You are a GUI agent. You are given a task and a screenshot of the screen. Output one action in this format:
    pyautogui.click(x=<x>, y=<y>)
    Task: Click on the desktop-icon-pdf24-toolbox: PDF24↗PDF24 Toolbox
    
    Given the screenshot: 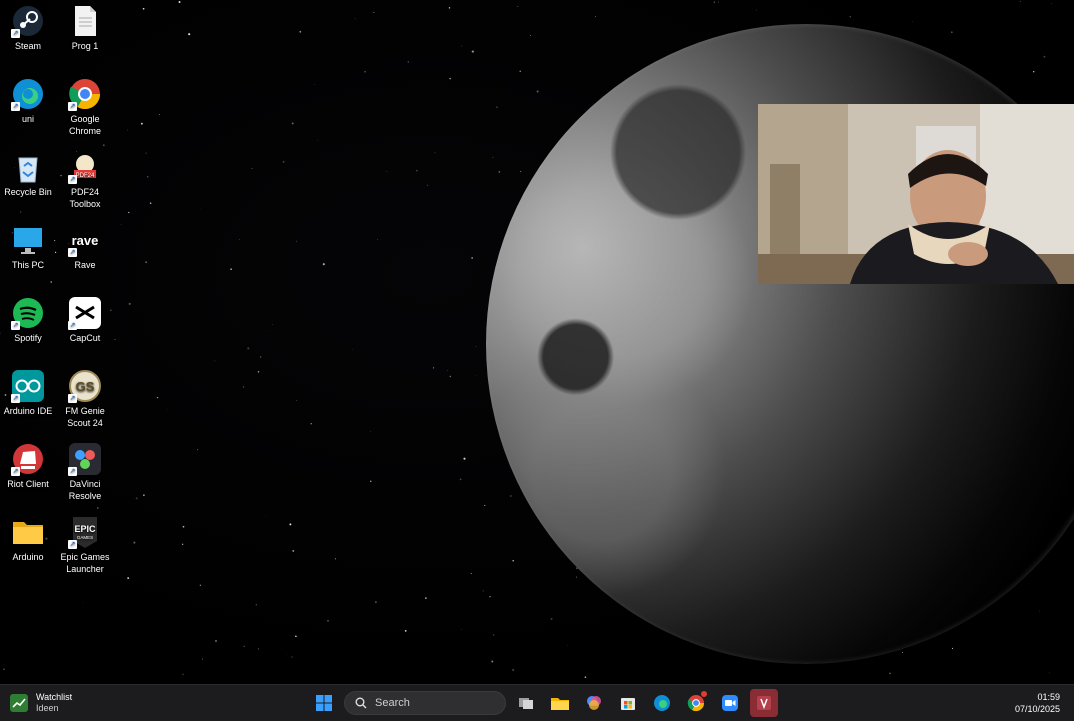 What is the action you would take?
    pyautogui.click(x=85, y=180)
    